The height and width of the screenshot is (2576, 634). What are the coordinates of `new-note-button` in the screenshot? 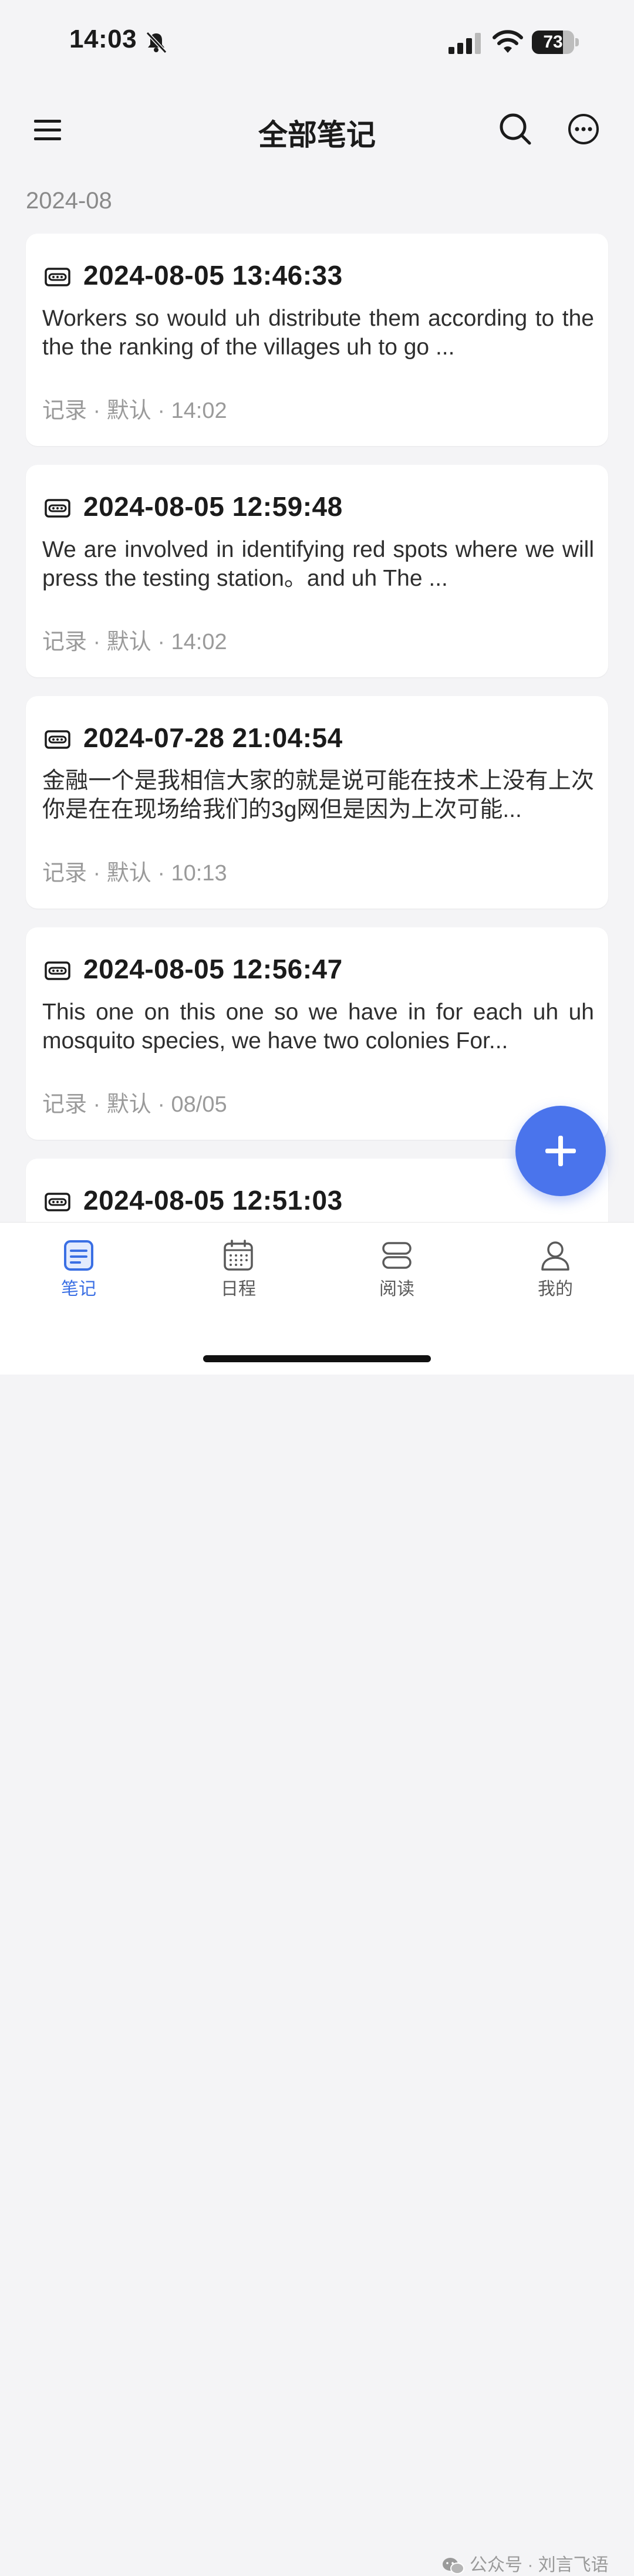 It's located at (560, 1151).